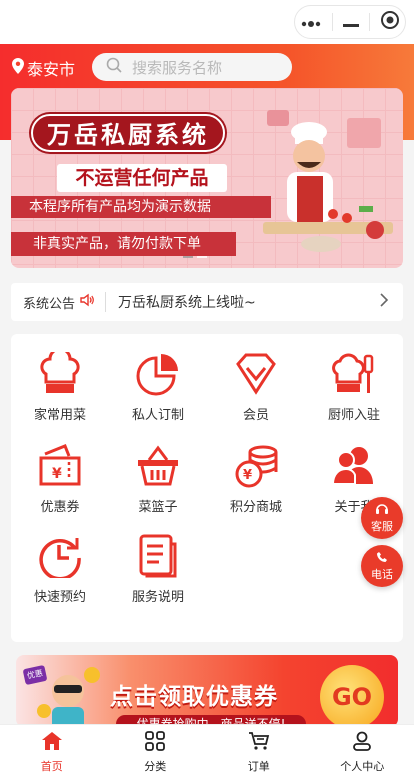 Image resolution: width=414 pixels, height=780 pixels. I want to click on document-icon, so click(158, 556).